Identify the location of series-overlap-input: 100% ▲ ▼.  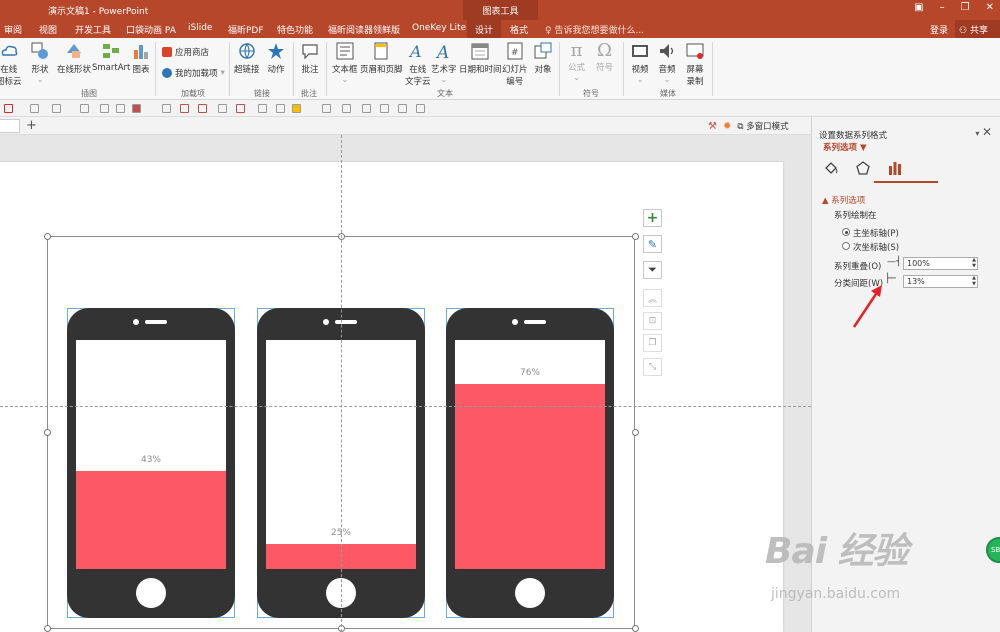
(940, 263).